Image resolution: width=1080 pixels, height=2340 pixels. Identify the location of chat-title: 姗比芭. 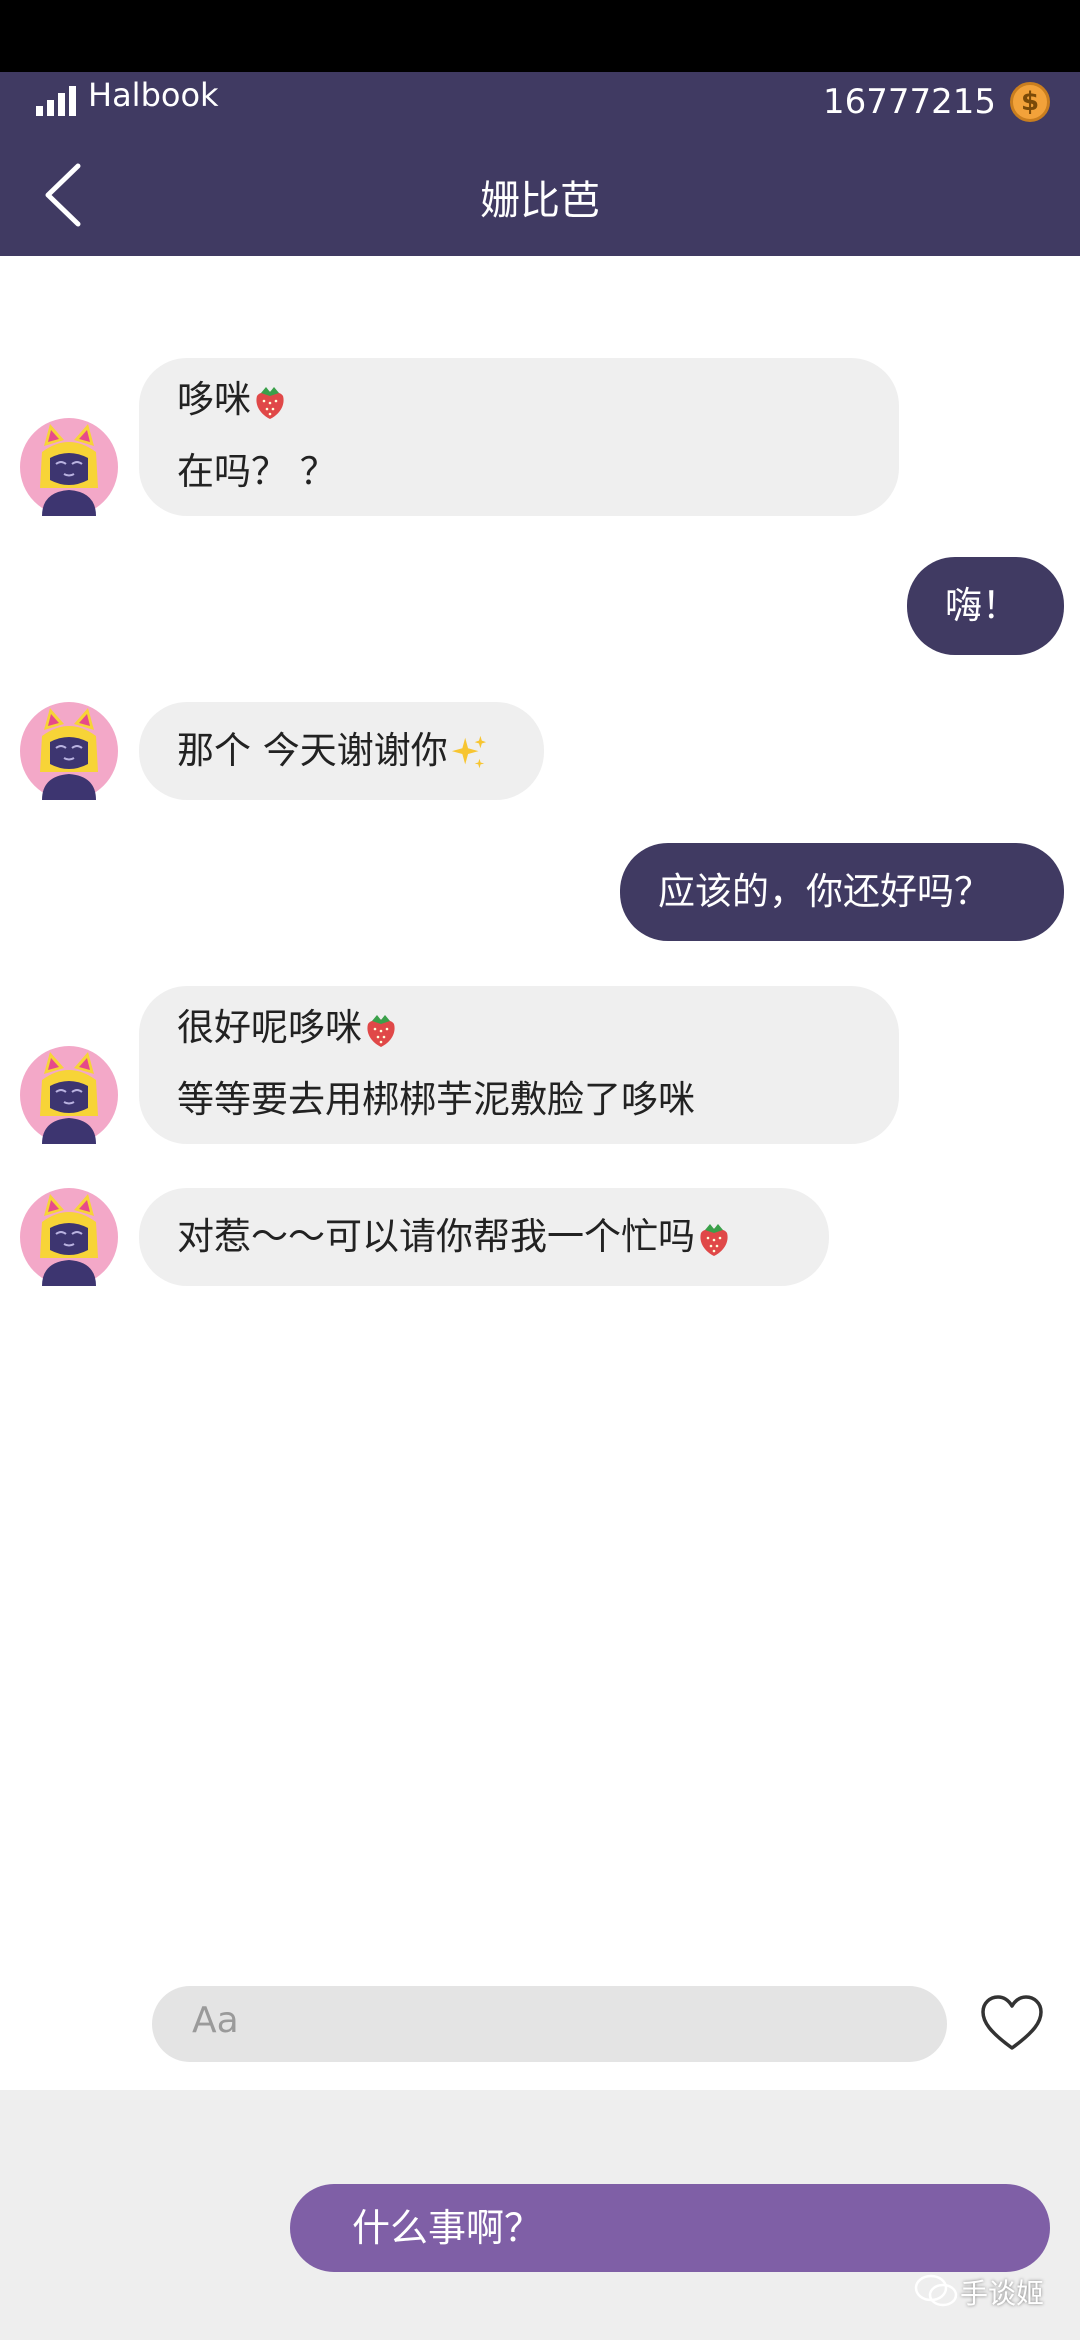
(540, 201).